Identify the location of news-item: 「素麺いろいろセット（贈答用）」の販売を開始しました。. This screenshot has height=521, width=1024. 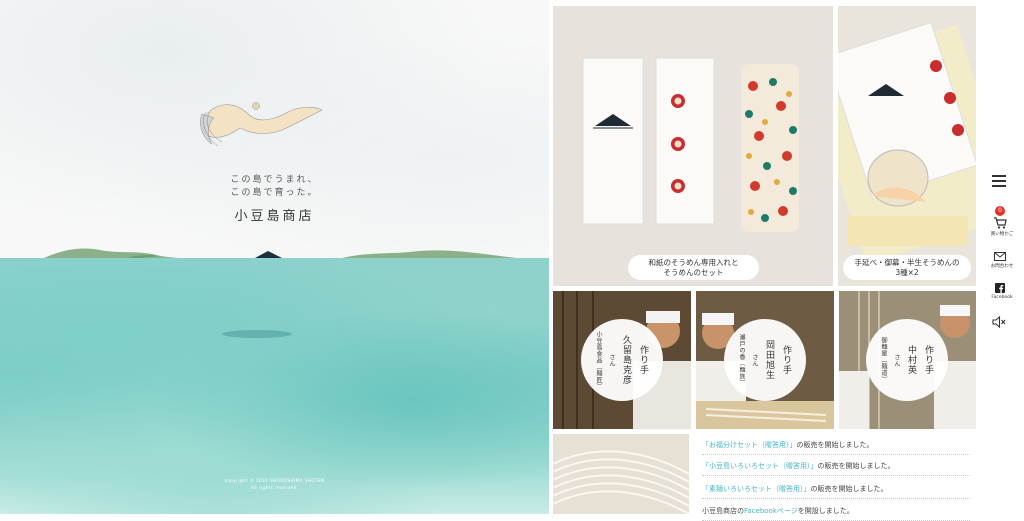
(836, 491).